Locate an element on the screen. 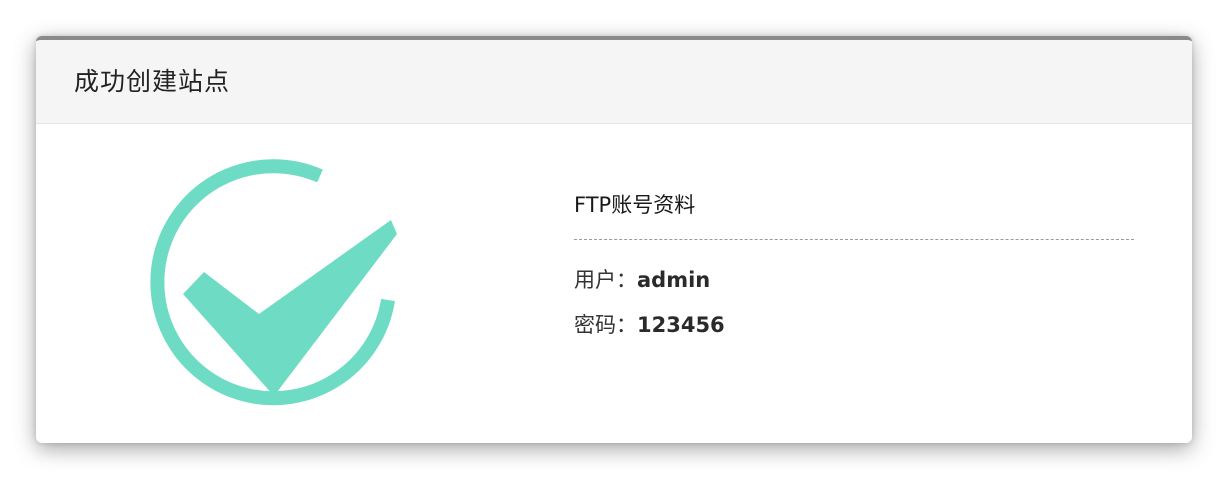 The width and height of the screenshot is (1228, 480). dashed-divider is located at coordinates (854, 239).